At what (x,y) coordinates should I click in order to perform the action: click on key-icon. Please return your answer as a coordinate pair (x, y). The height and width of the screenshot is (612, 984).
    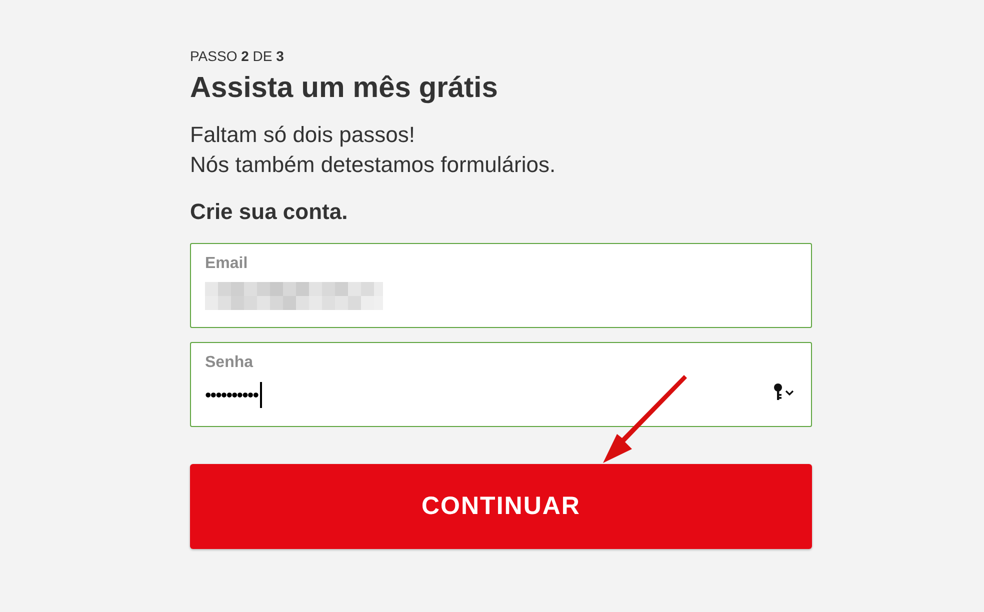
    Looking at the image, I should click on (784, 392).